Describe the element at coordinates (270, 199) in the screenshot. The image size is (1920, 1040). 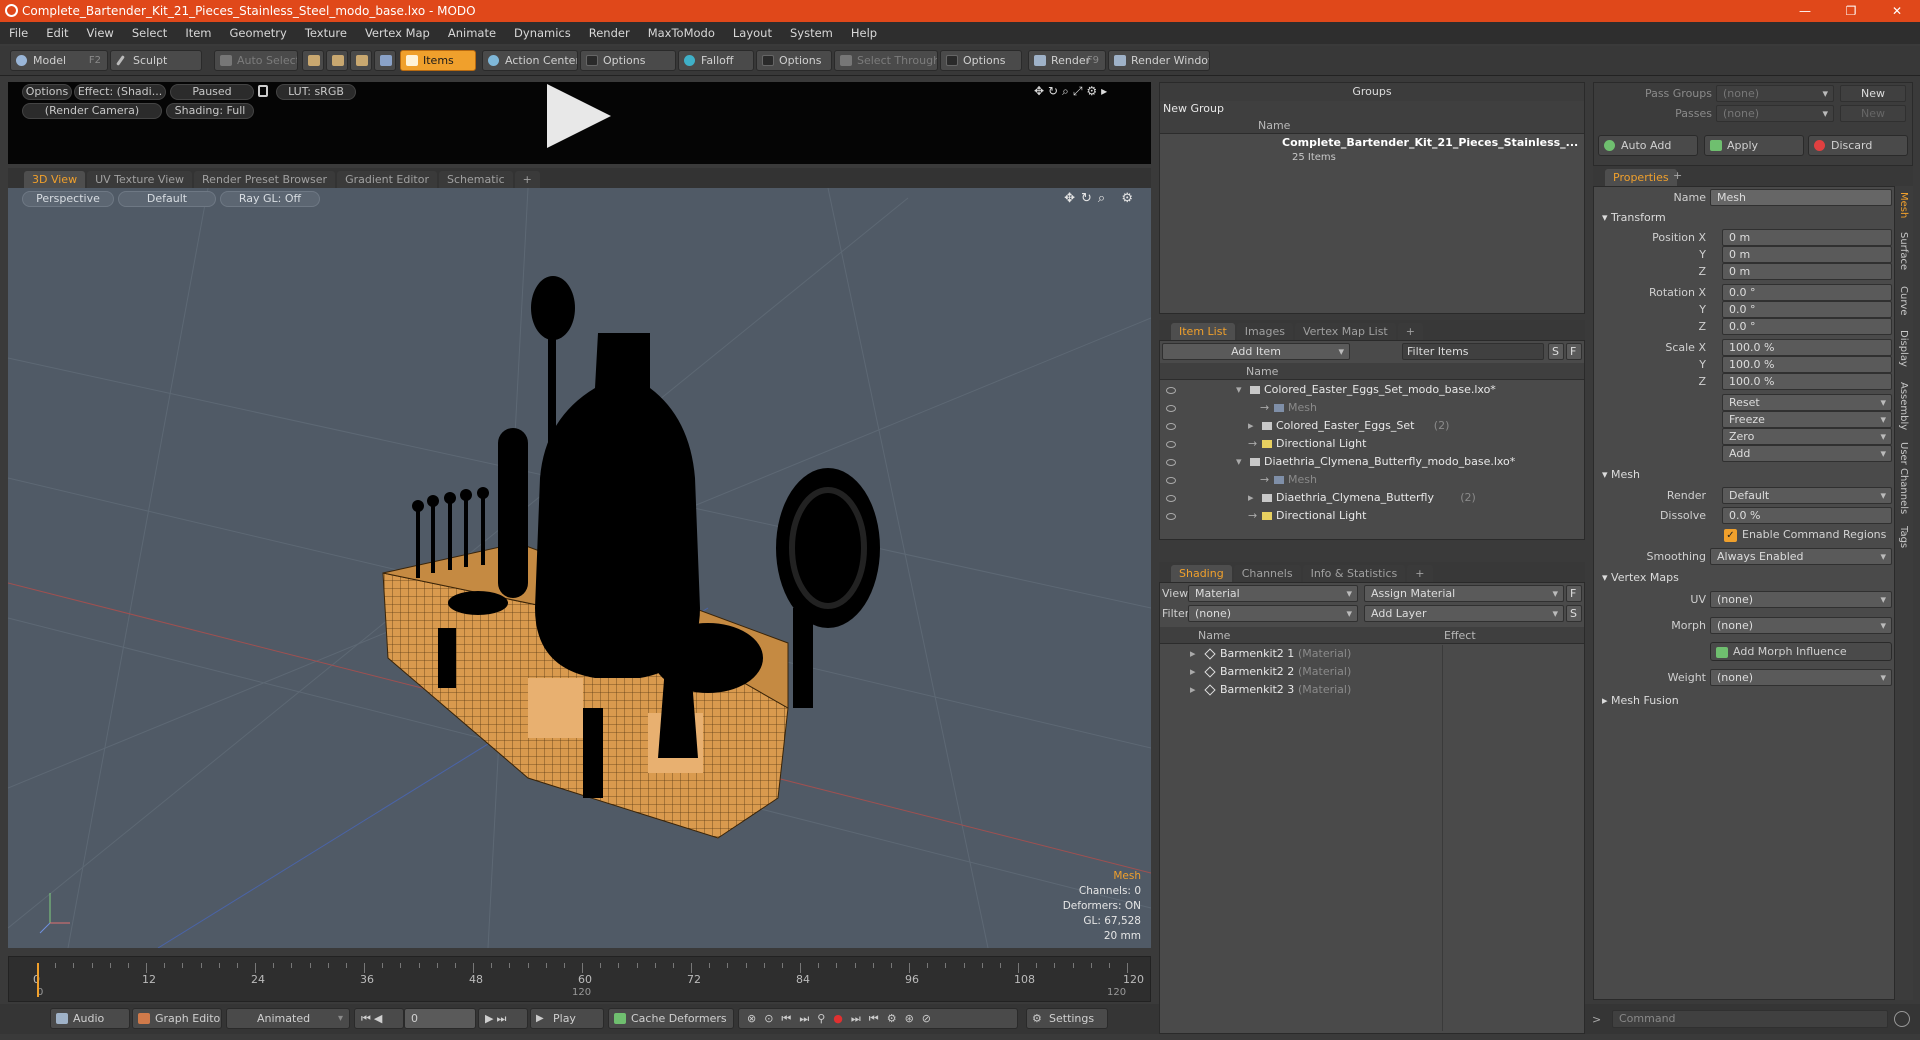
I see `raygl-dropdown: Ray GL: Off` at that location.